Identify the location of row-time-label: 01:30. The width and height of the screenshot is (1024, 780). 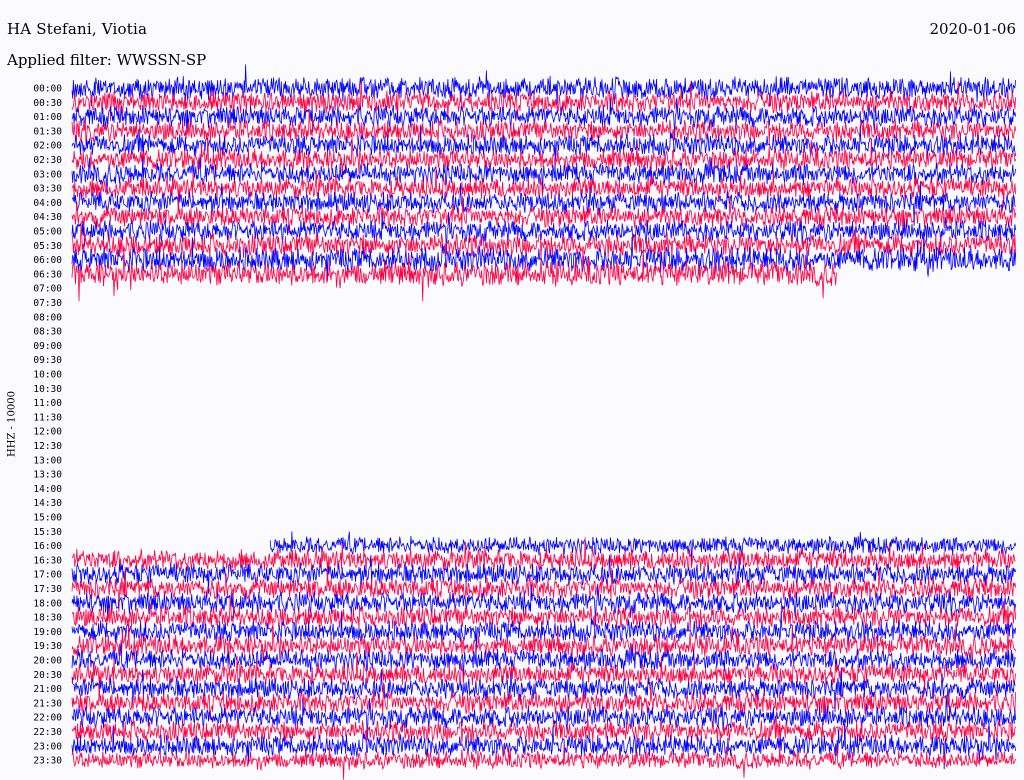
(47, 131).